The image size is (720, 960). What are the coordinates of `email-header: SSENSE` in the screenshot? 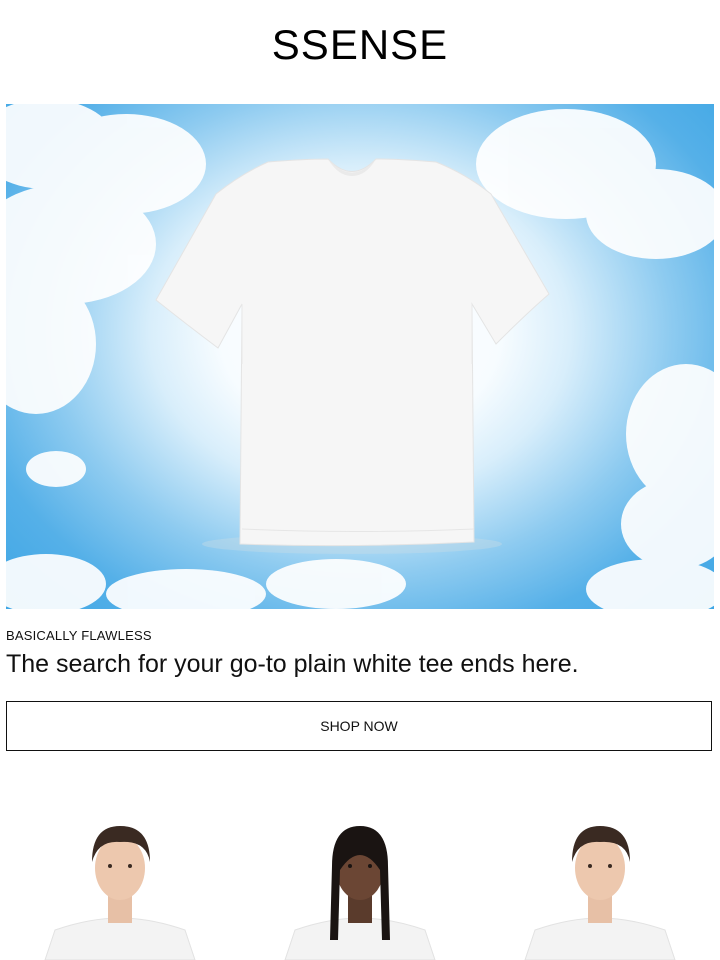 It's located at (360, 52).